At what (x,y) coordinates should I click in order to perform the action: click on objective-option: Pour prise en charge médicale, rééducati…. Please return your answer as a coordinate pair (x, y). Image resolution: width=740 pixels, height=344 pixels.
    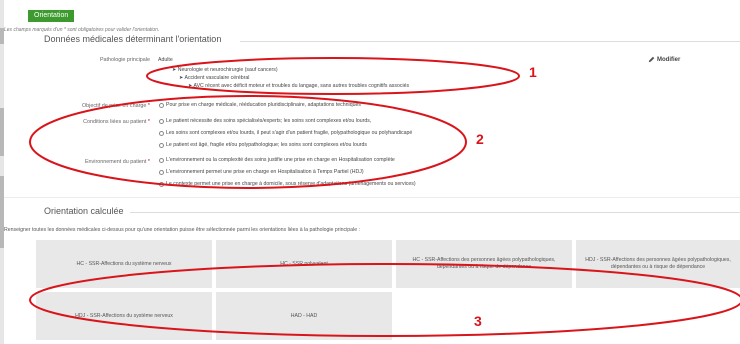
    Looking at the image, I should click on (260, 105).